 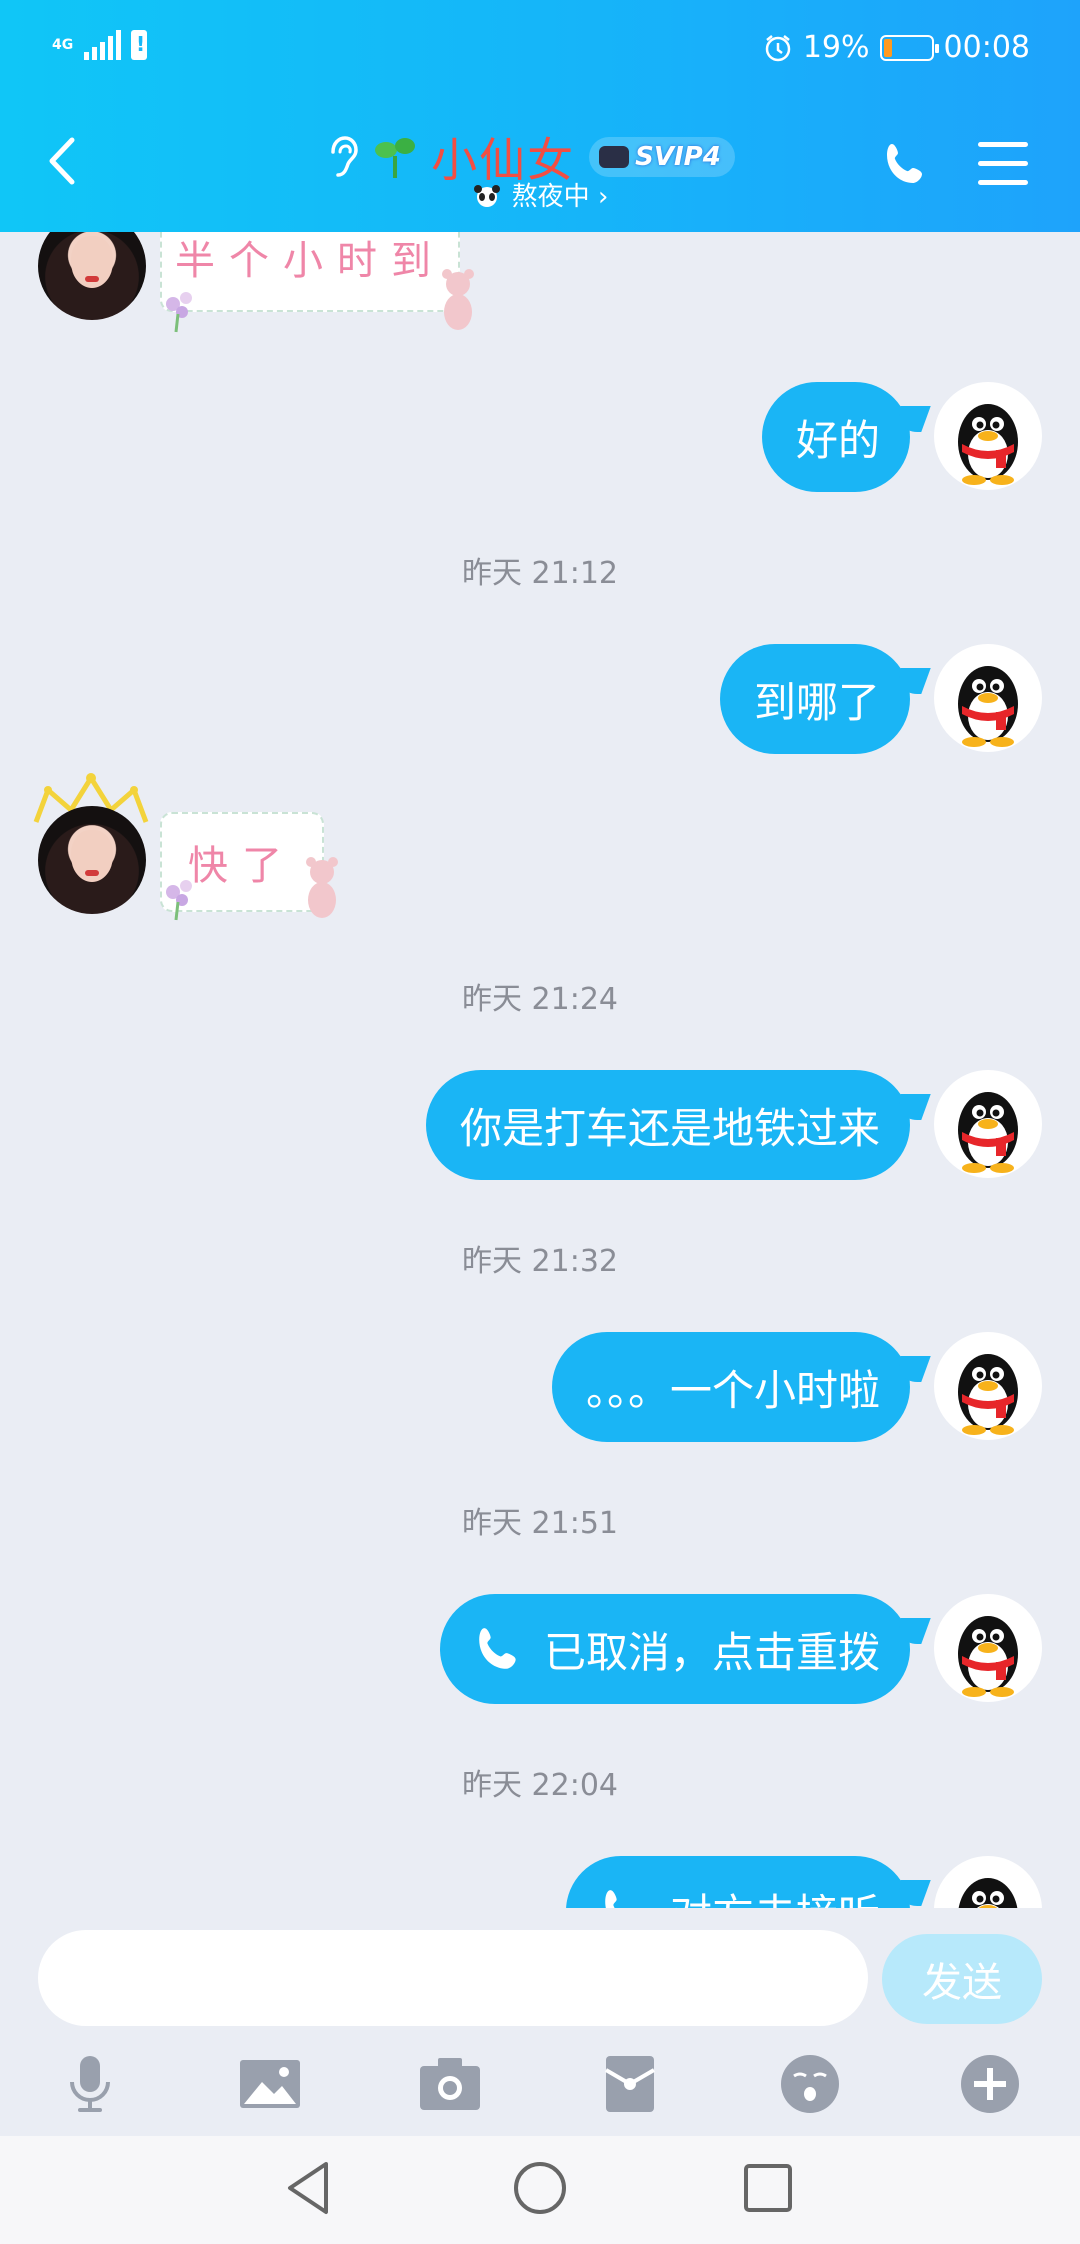 What do you see at coordinates (450, 2084) in the screenshot?
I see `camera-icon` at bounding box center [450, 2084].